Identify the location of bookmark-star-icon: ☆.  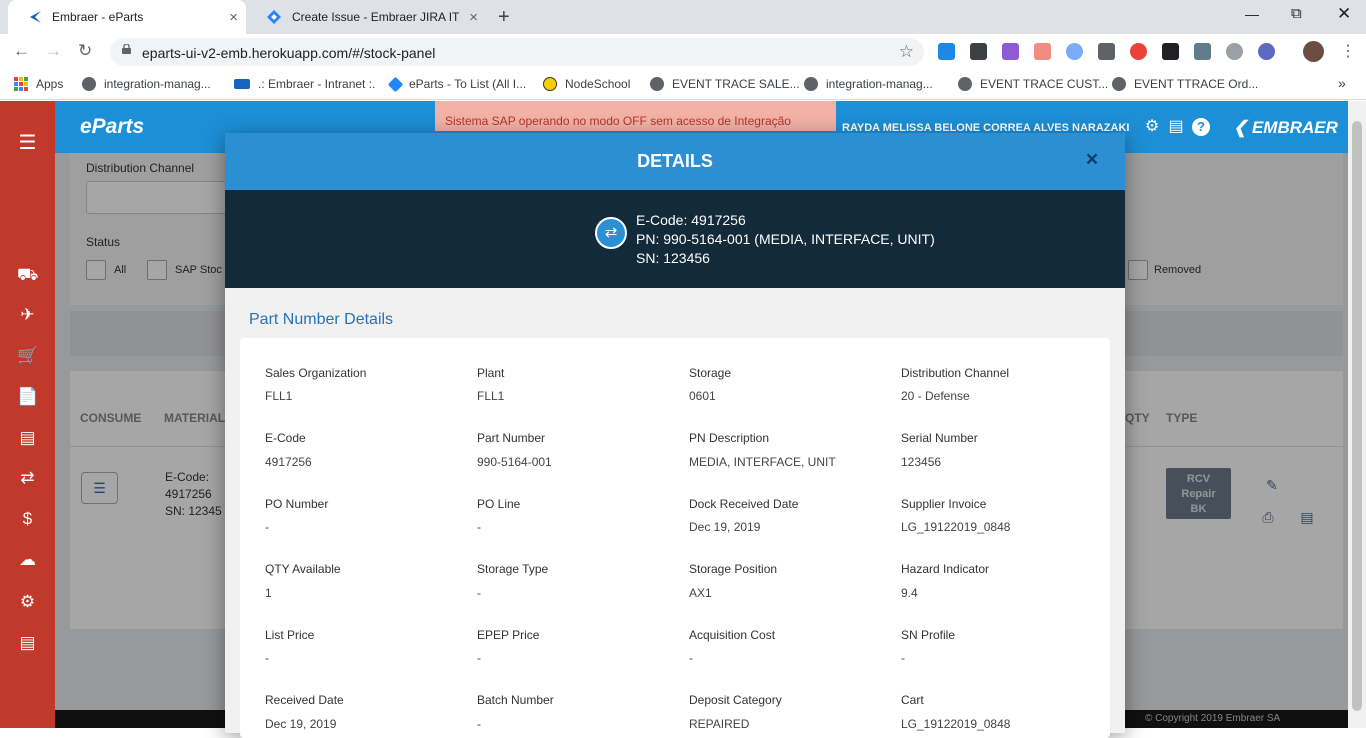
(906, 52).